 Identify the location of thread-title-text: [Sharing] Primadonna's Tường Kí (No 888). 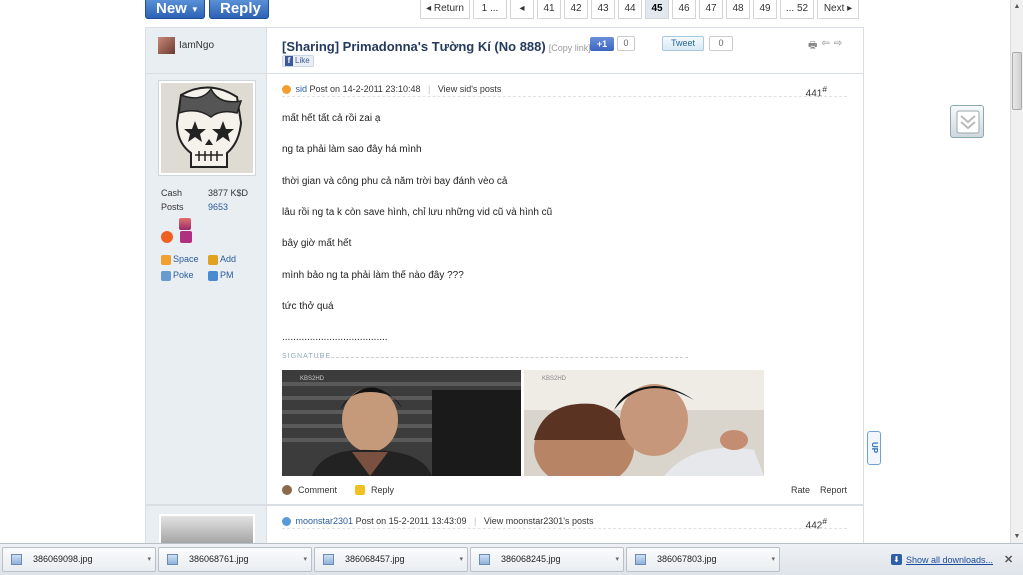
(414, 46).